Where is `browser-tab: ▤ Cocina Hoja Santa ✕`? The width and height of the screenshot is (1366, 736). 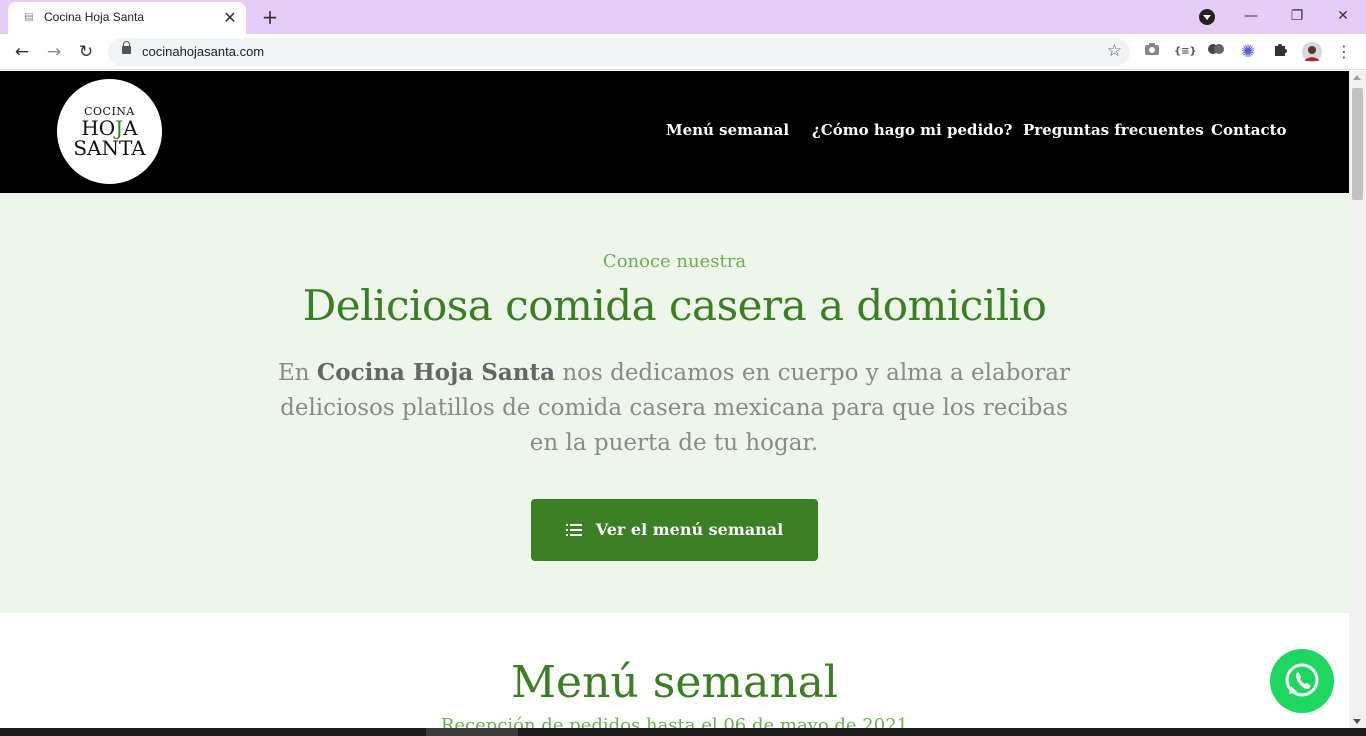
browser-tab: ▤ Cocina Hoja Santa ✕ is located at coordinates (127, 18).